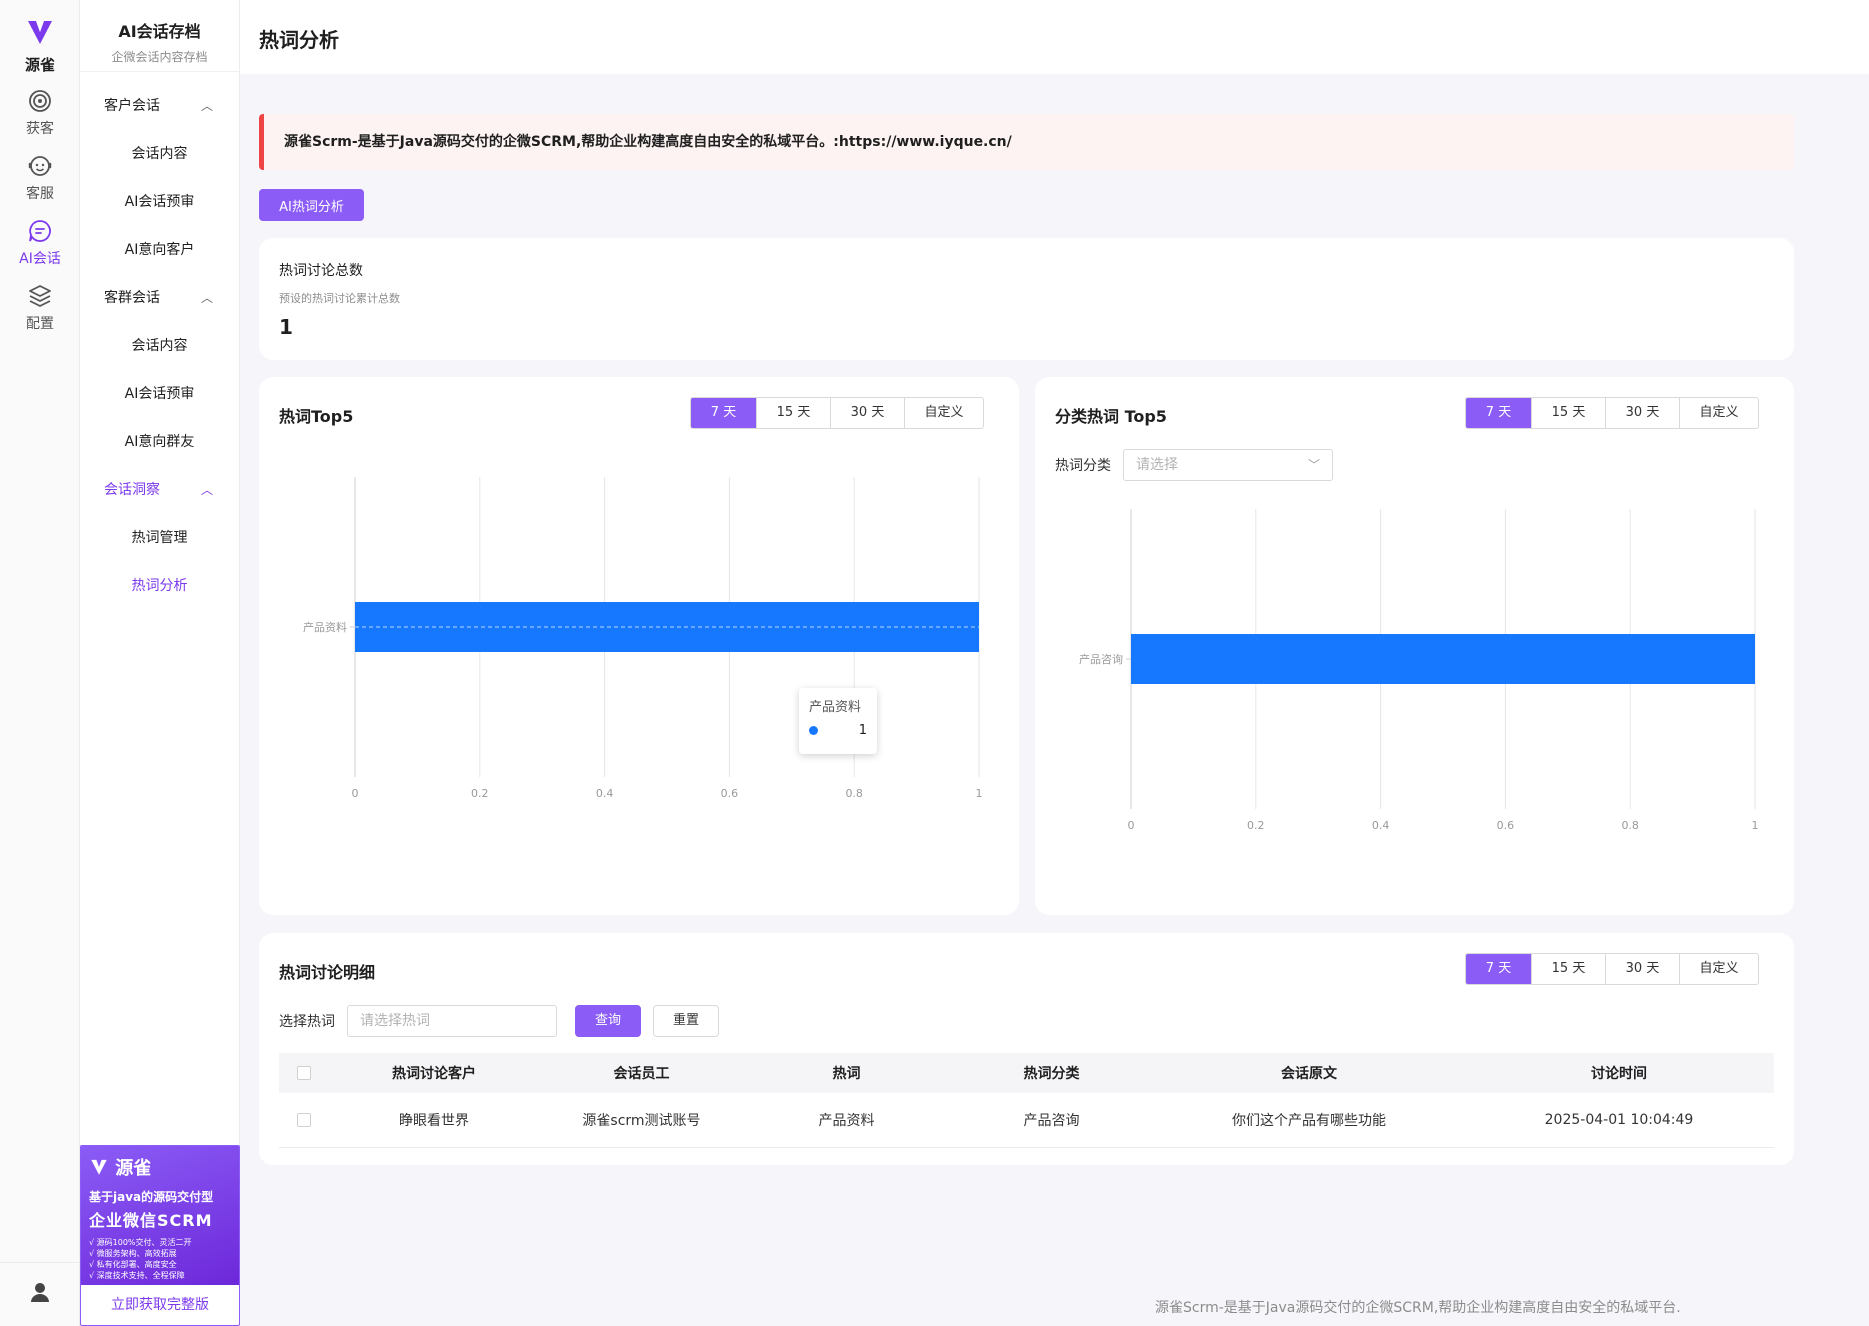 This screenshot has height=1326, width=1869. I want to click on top5-range-selector: 7 天 15 天 30 天 自定义, so click(837, 413).